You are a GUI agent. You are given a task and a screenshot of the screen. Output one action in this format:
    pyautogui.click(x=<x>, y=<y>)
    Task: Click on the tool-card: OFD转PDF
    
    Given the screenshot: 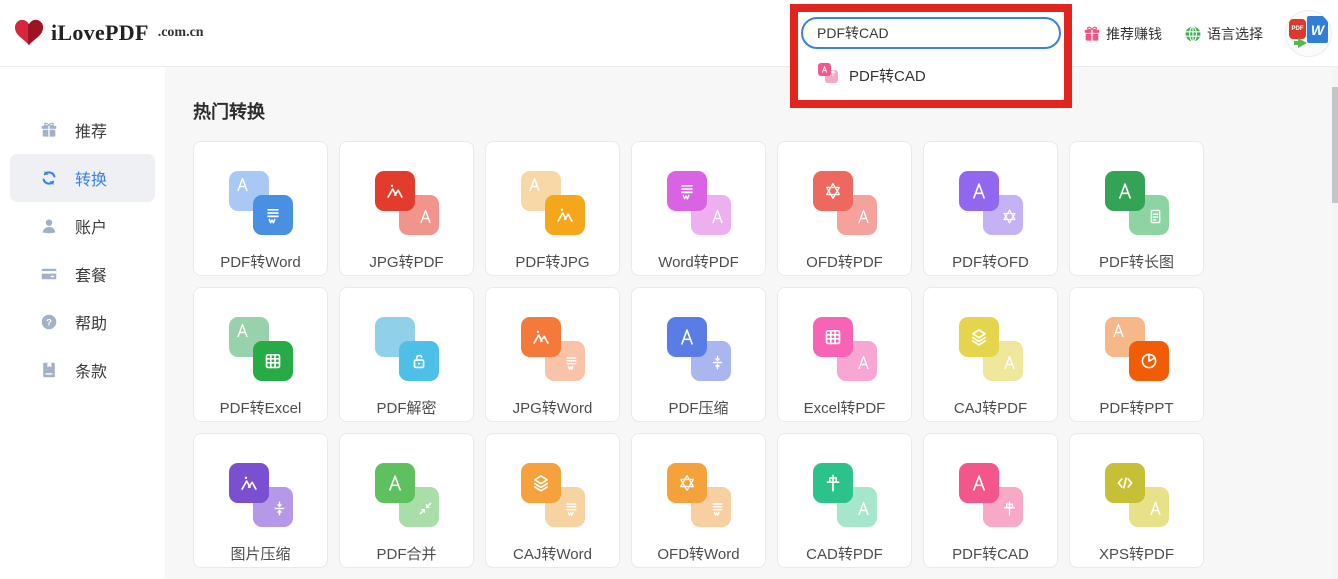 What is the action you would take?
    pyautogui.click(x=844, y=208)
    